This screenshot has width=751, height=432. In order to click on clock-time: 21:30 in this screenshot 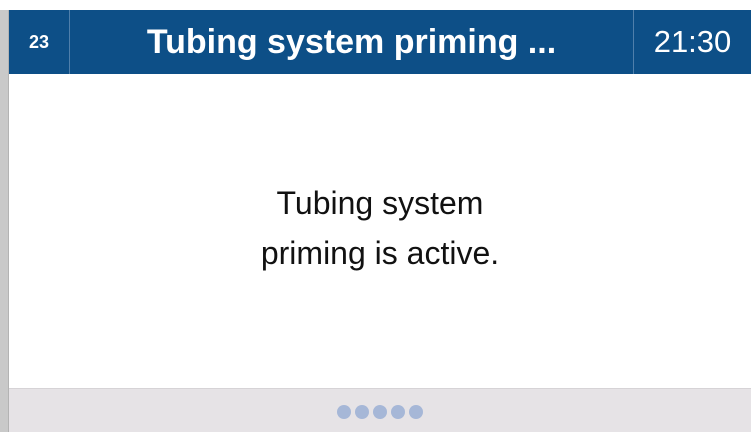, I will do `click(692, 41)`.